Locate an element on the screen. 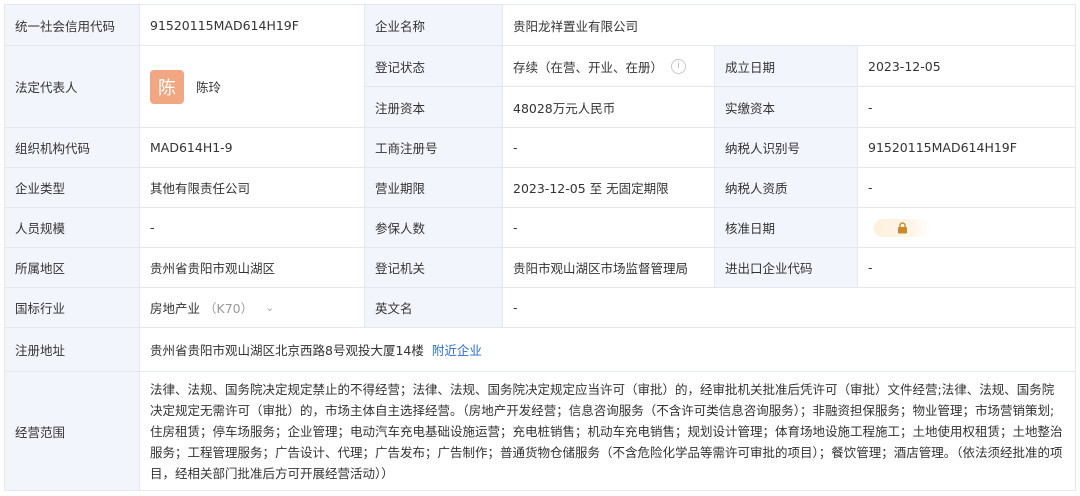  english-name-label: 英文名 is located at coordinates (434, 308).